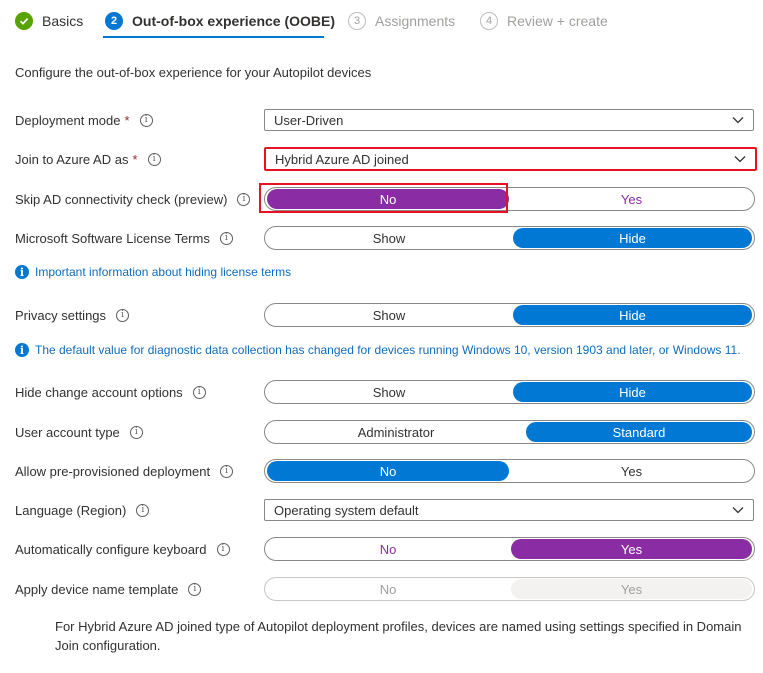  What do you see at coordinates (631, 549) in the screenshot?
I see `keyboard-yes-option: Yes` at bounding box center [631, 549].